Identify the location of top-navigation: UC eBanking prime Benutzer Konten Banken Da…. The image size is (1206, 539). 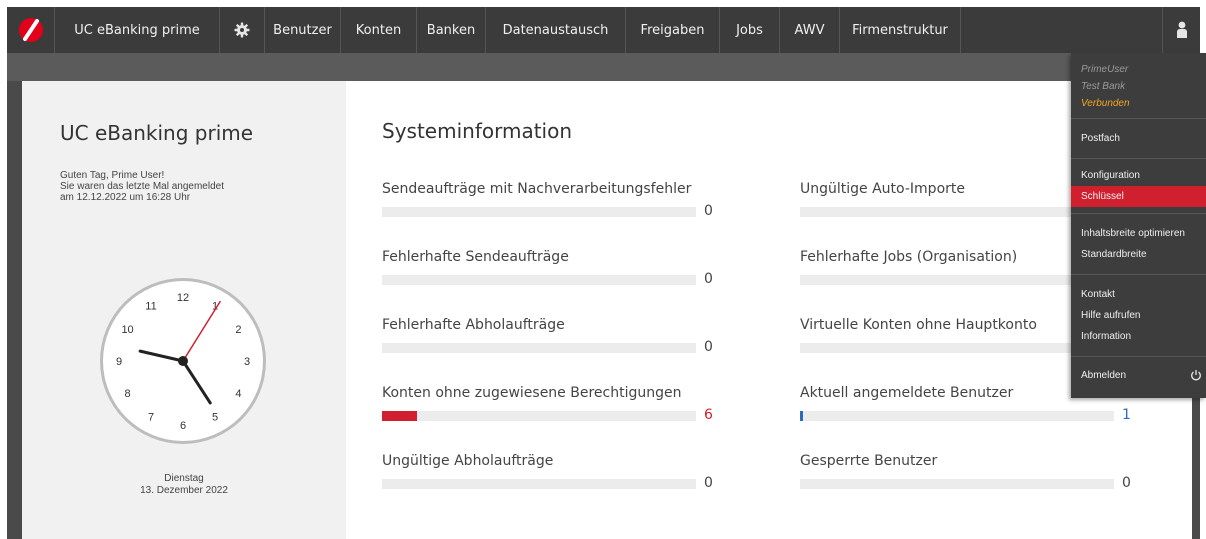
(603, 30).